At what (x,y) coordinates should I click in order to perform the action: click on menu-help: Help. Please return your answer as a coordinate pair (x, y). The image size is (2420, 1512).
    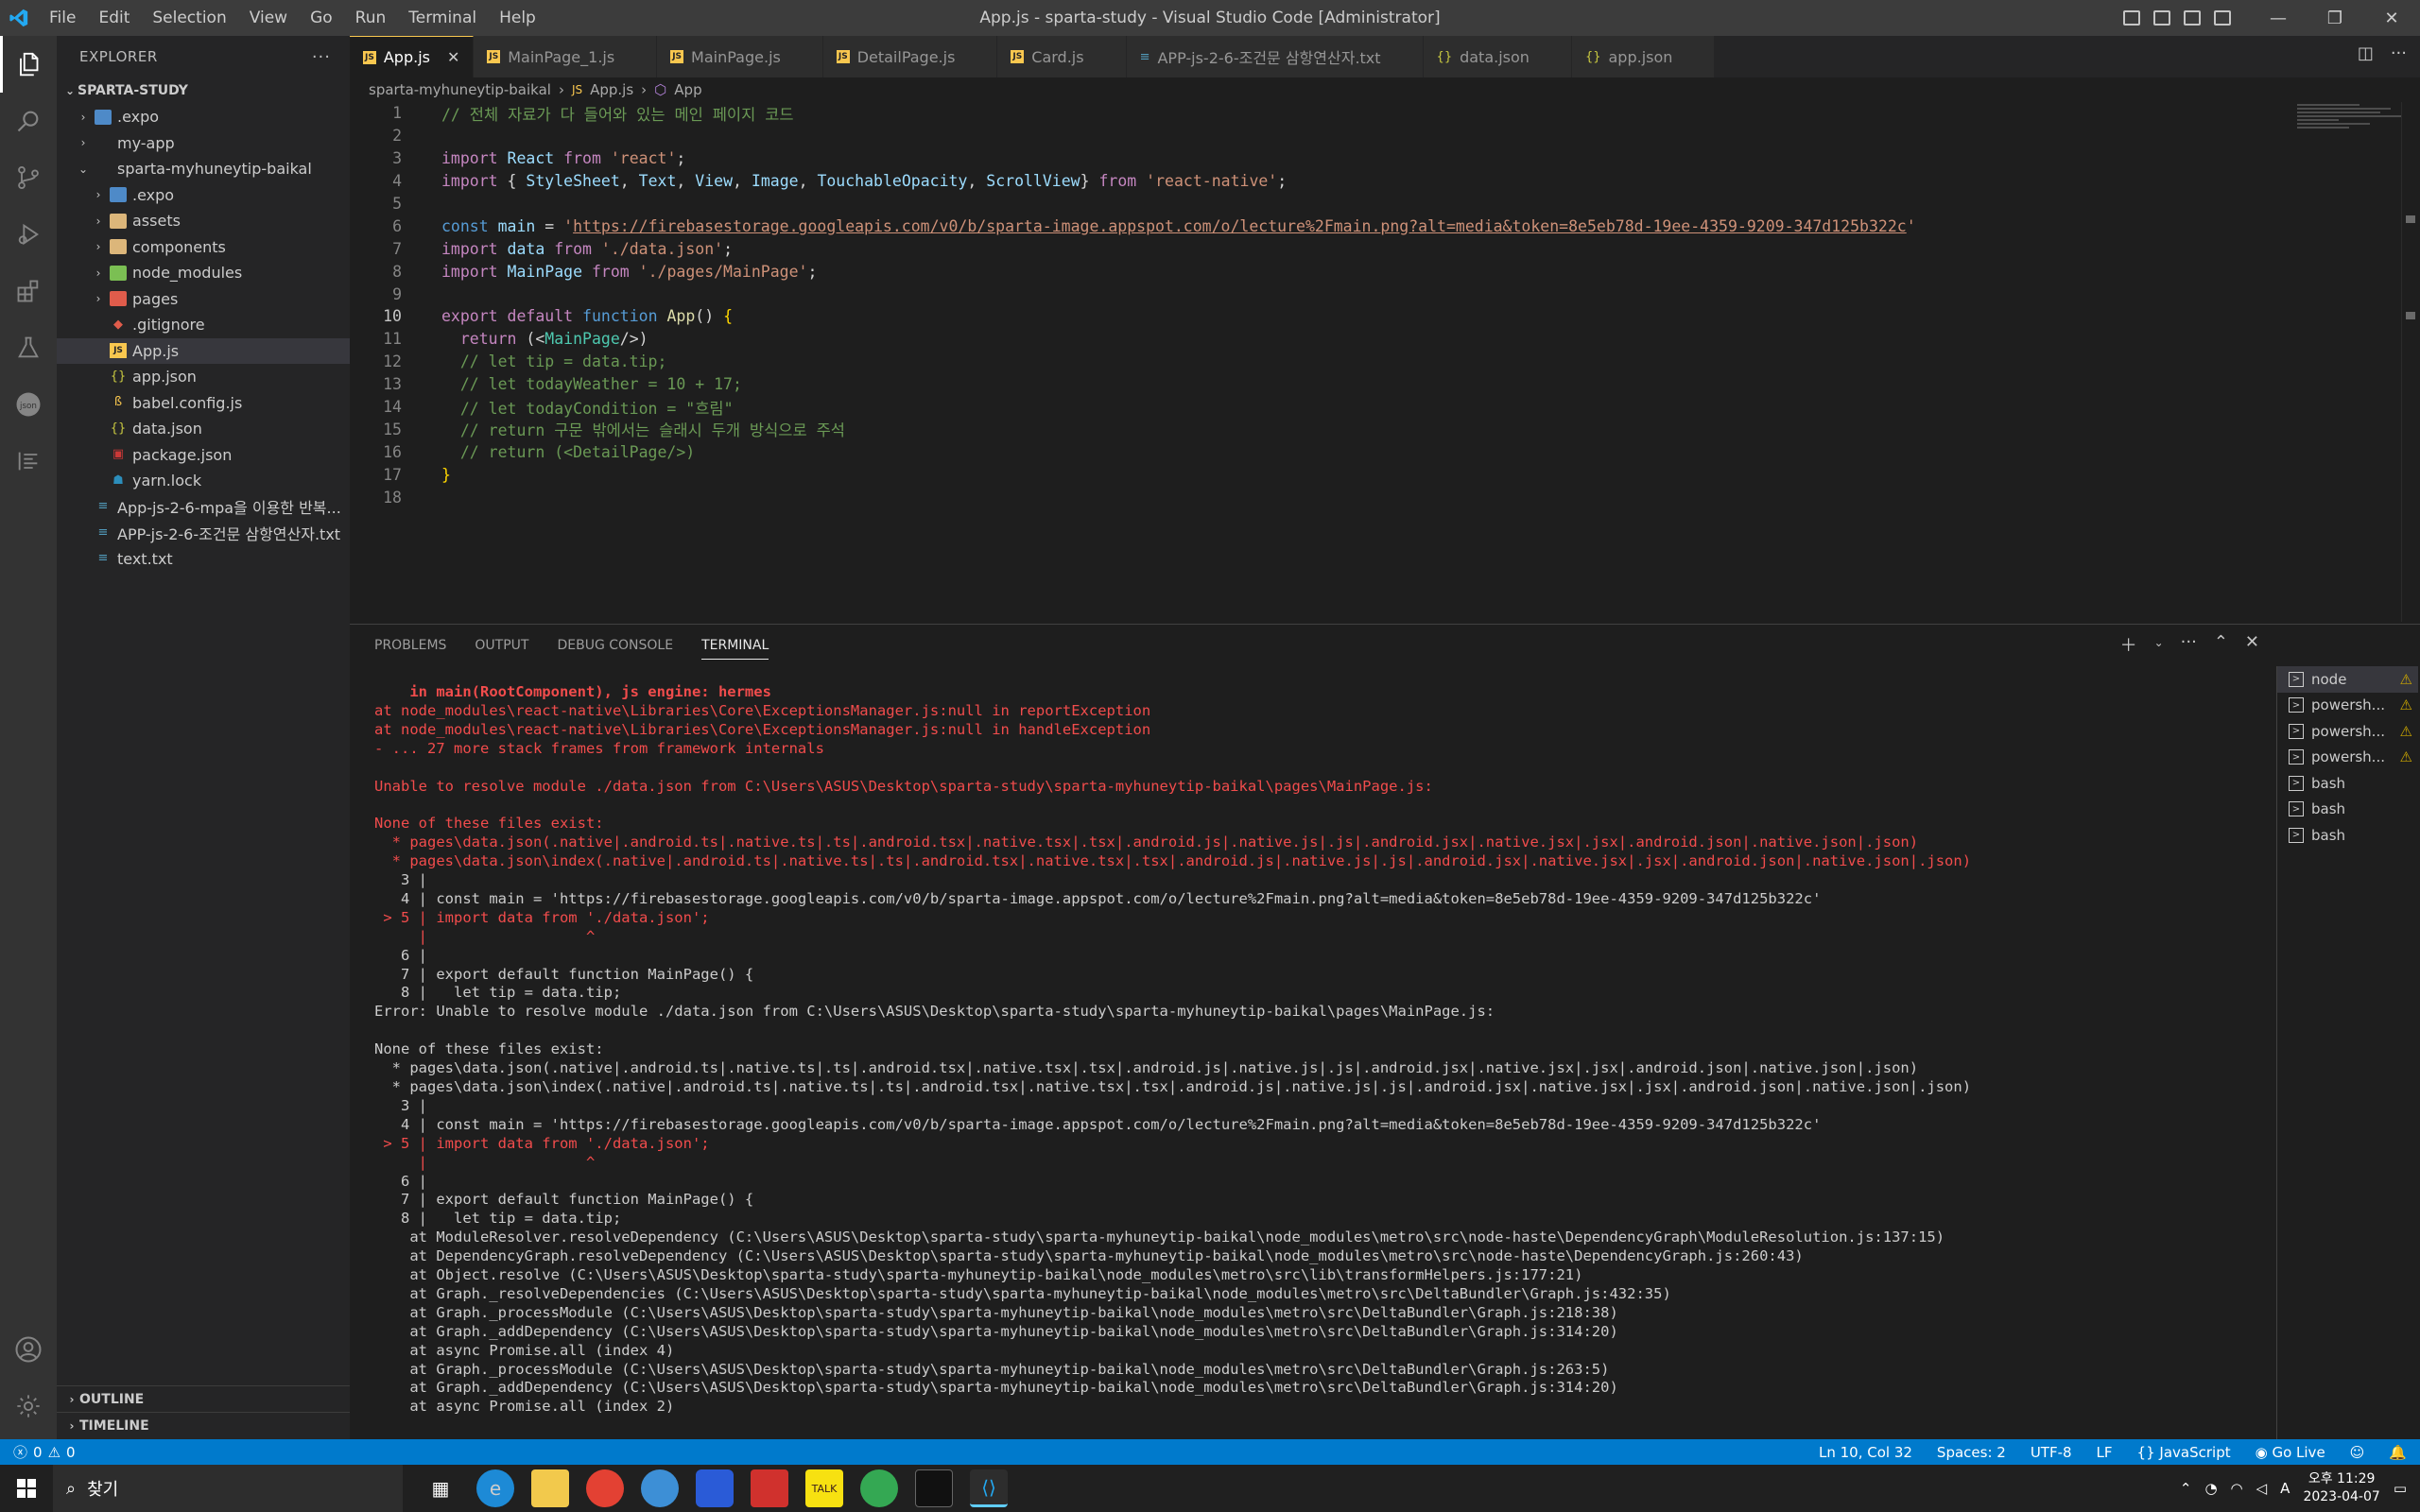
    Looking at the image, I should click on (518, 18).